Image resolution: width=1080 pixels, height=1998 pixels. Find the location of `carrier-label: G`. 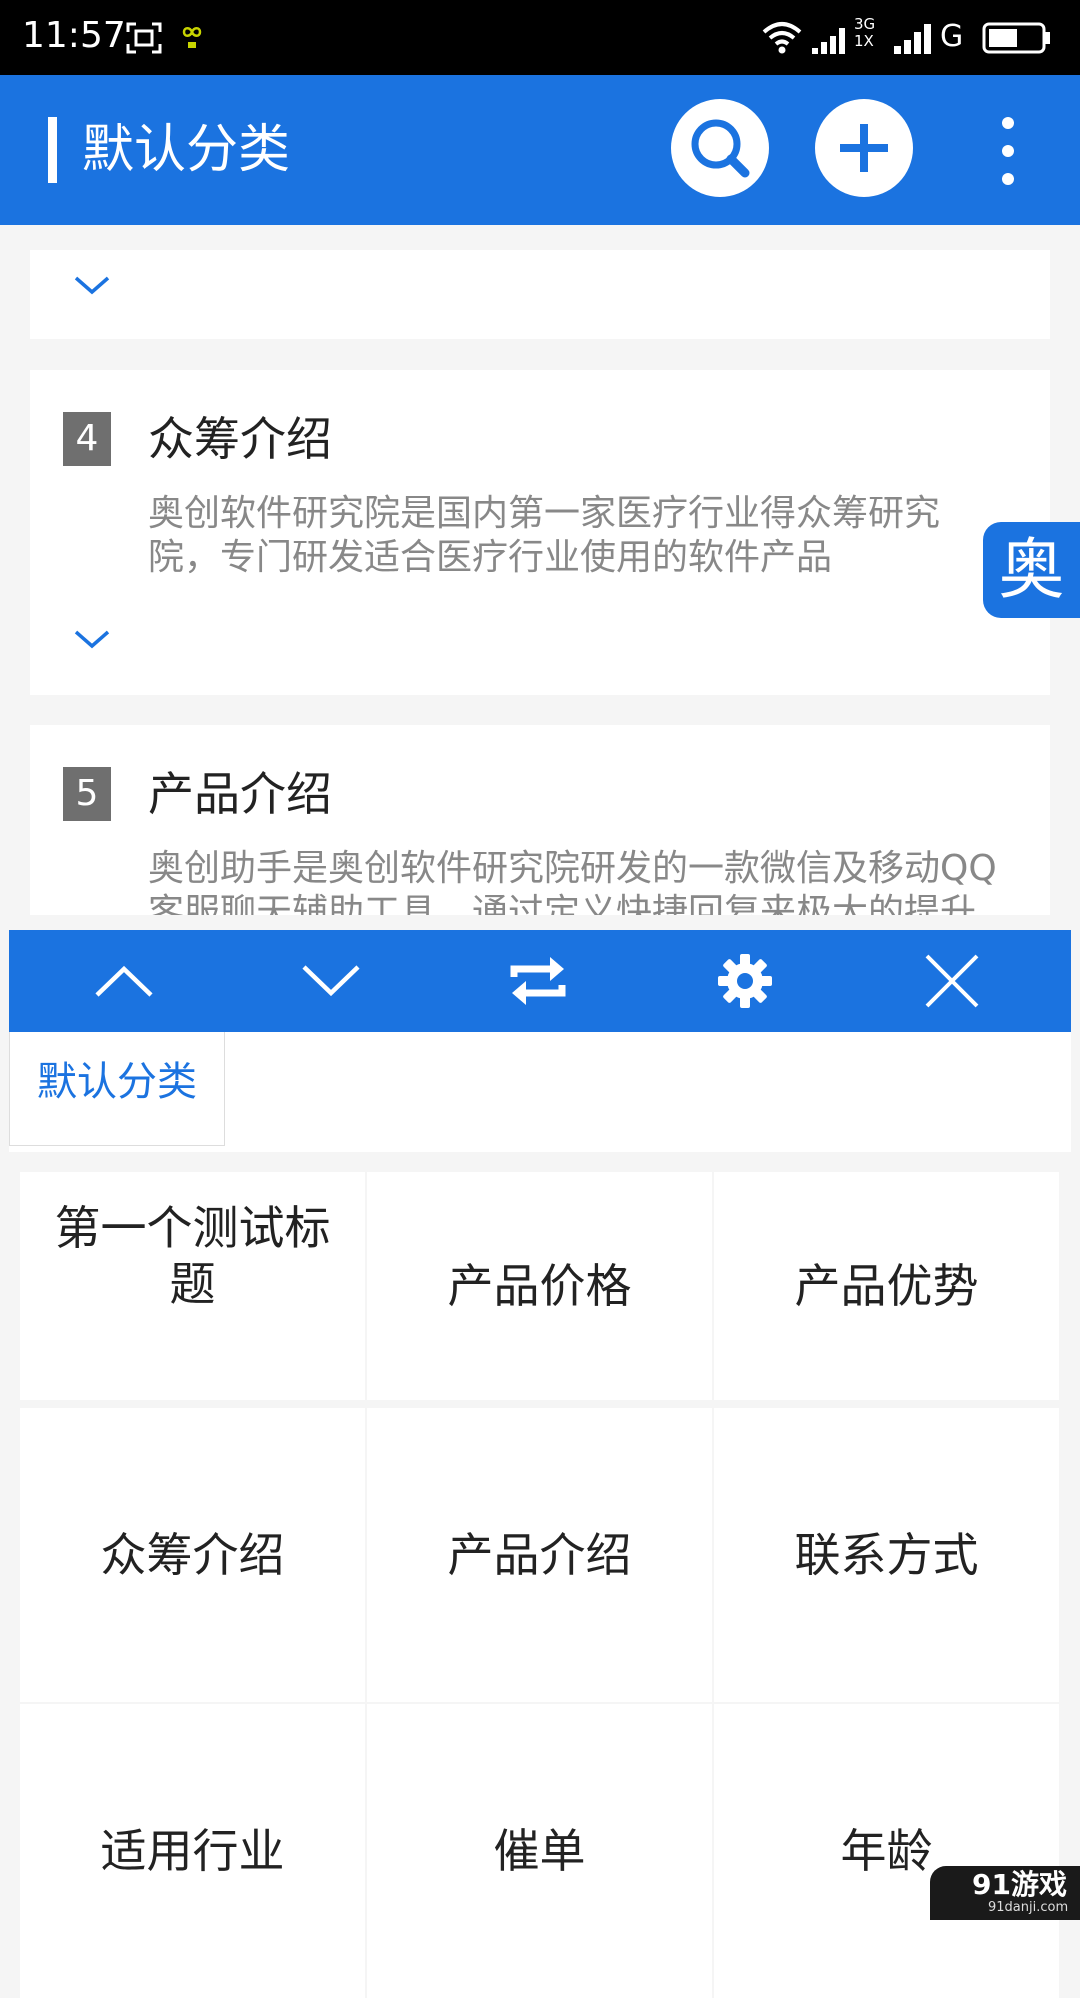

carrier-label: G is located at coordinates (952, 36).